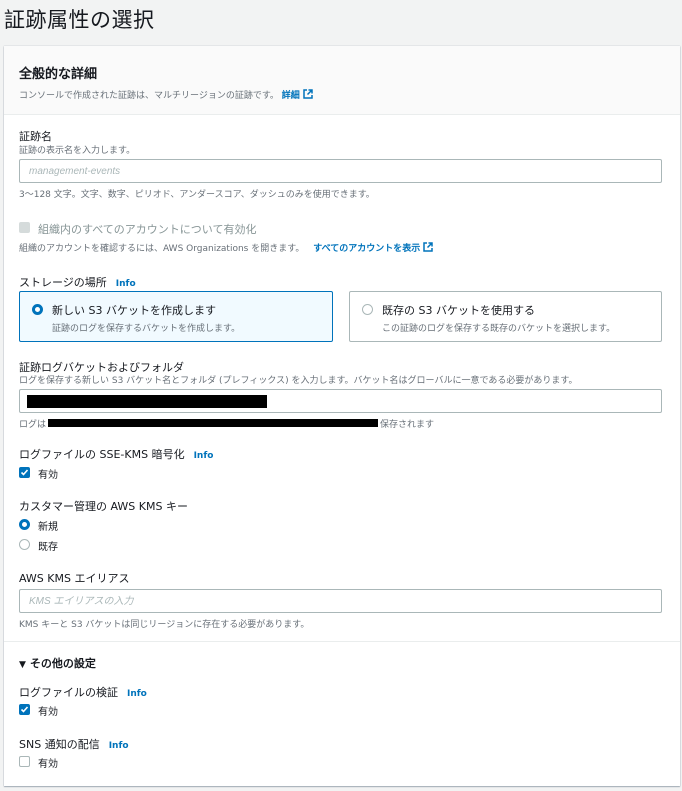 The width and height of the screenshot is (682, 791). Describe the element at coordinates (297, 95) in the screenshot. I see `details-link: 詳細` at that location.